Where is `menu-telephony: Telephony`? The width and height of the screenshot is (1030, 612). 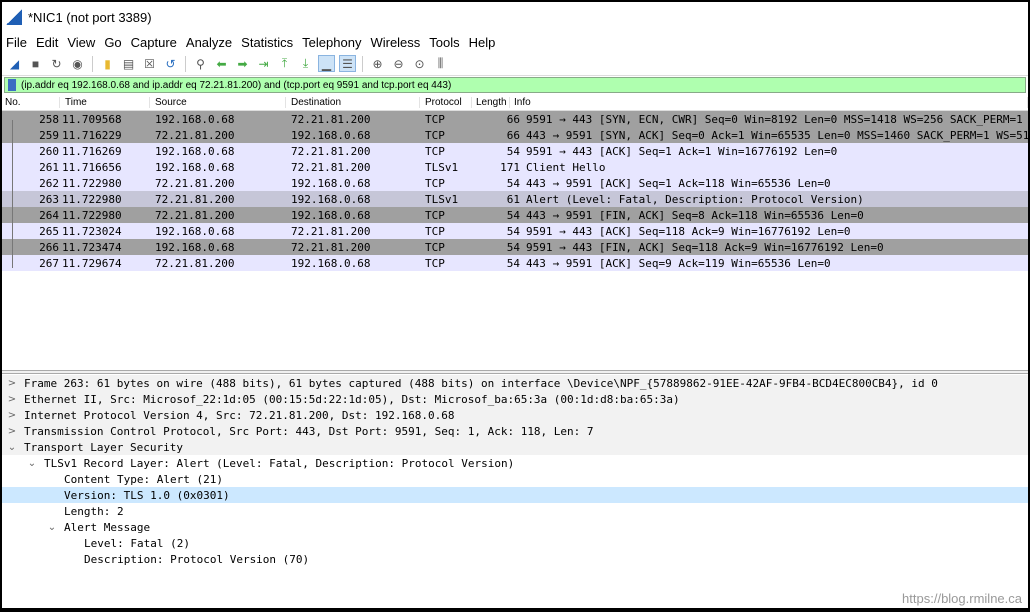
menu-telephony: Telephony is located at coordinates (331, 42).